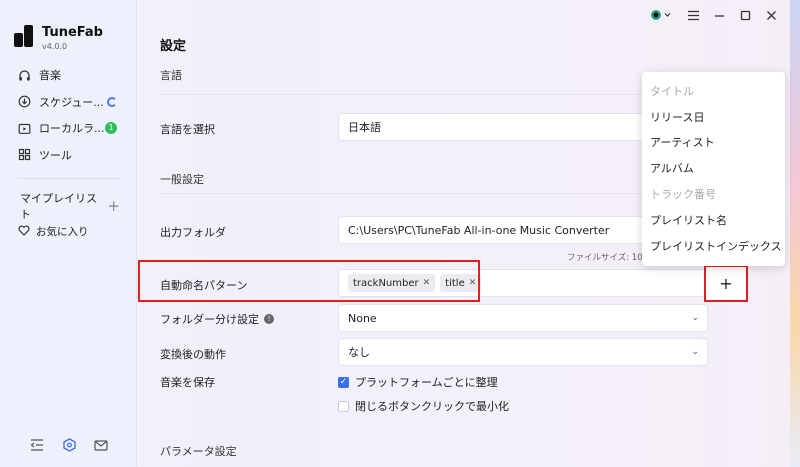 This screenshot has width=800, height=467. Describe the element at coordinates (343, 406) in the screenshot. I see `checkbox-unchecked-icon` at that location.